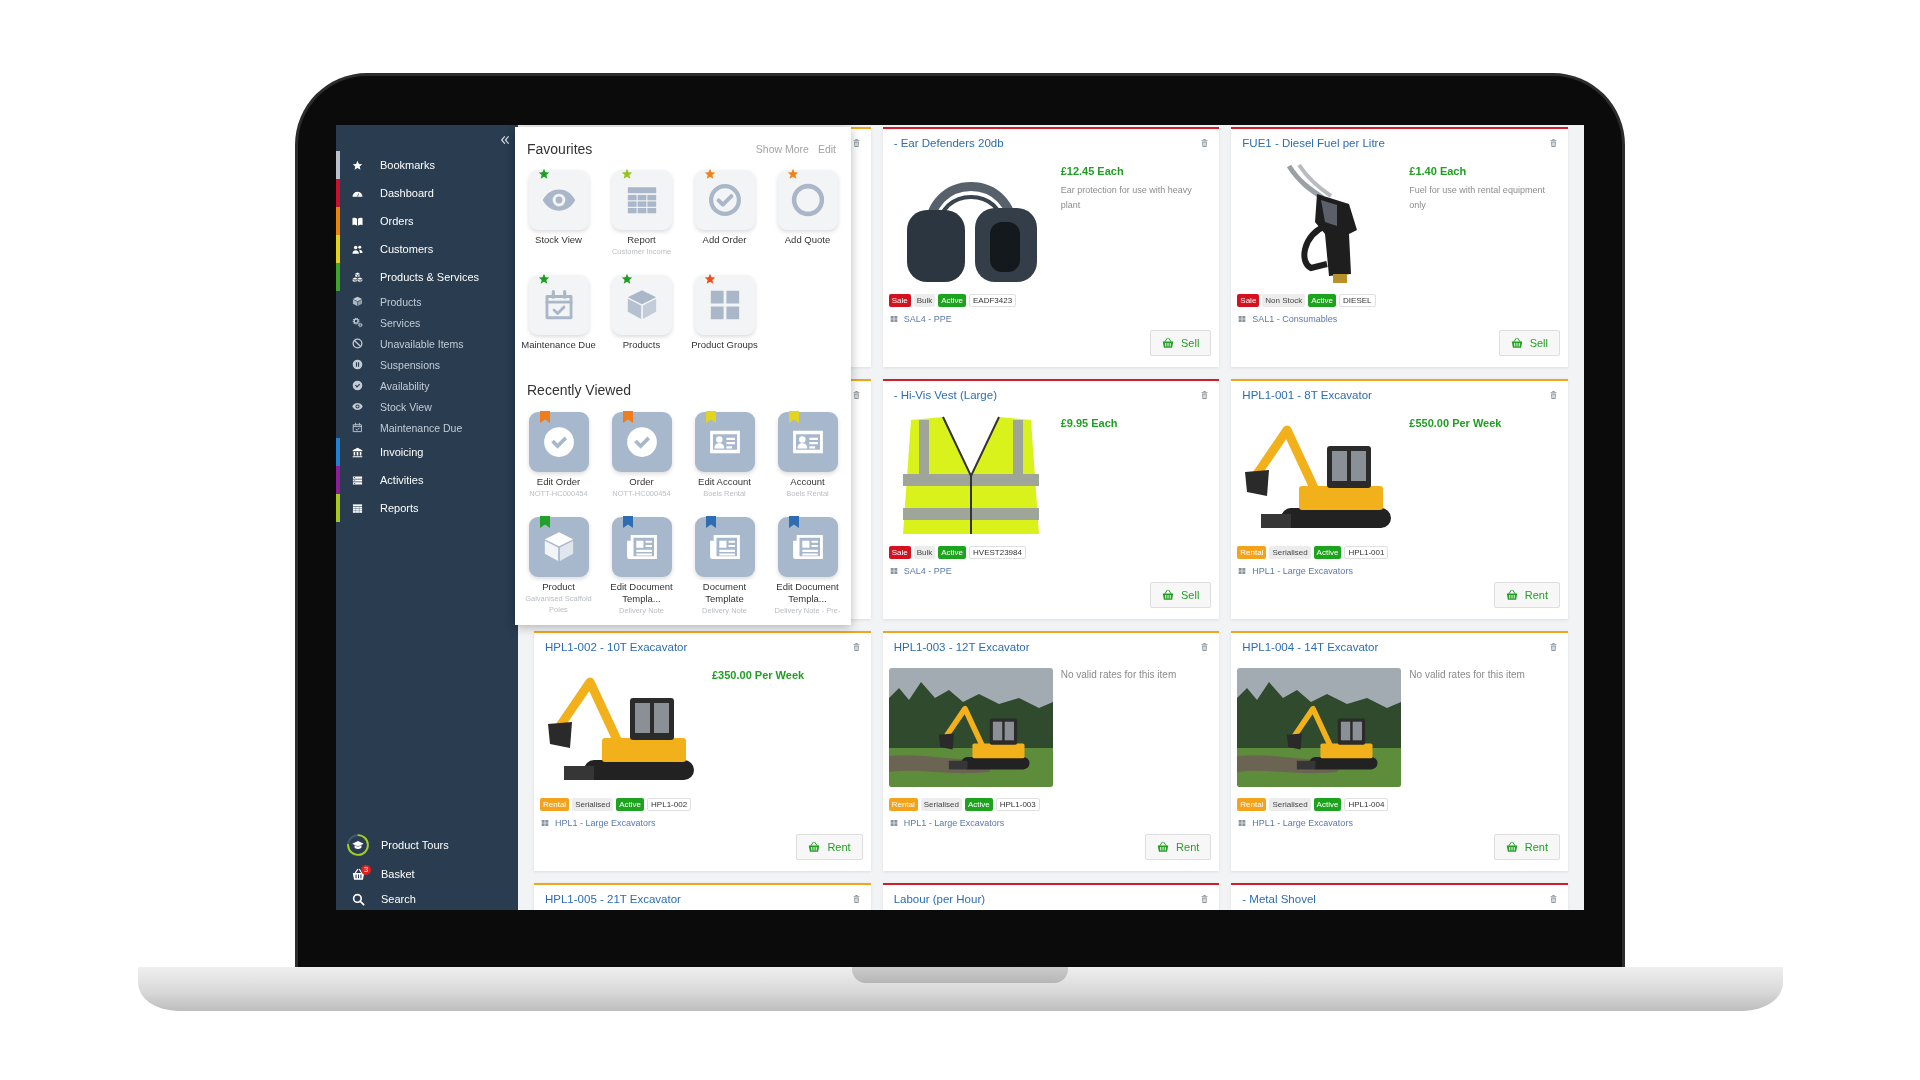  What do you see at coordinates (948, 143) in the screenshot?
I see `product-title: - Ear Defenders 20db` at bounding box center [948, 143].